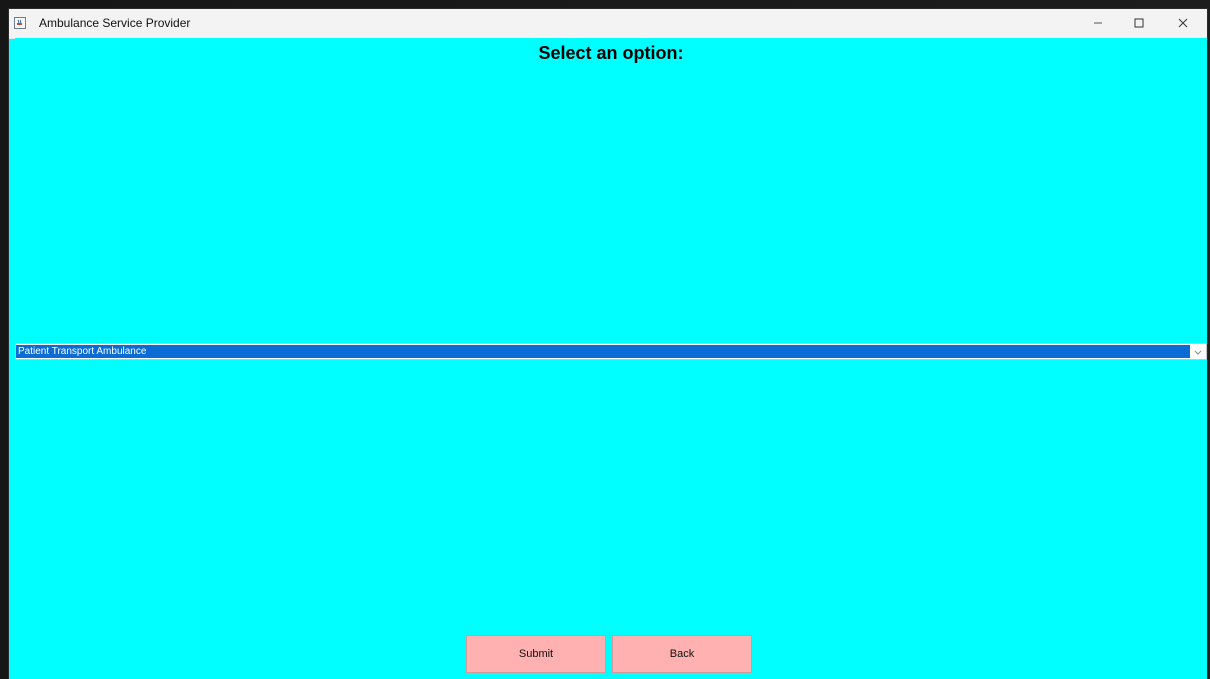 This screenshot has width=1210, height=679. I want to click on maximize-button, so click(1138, 23).